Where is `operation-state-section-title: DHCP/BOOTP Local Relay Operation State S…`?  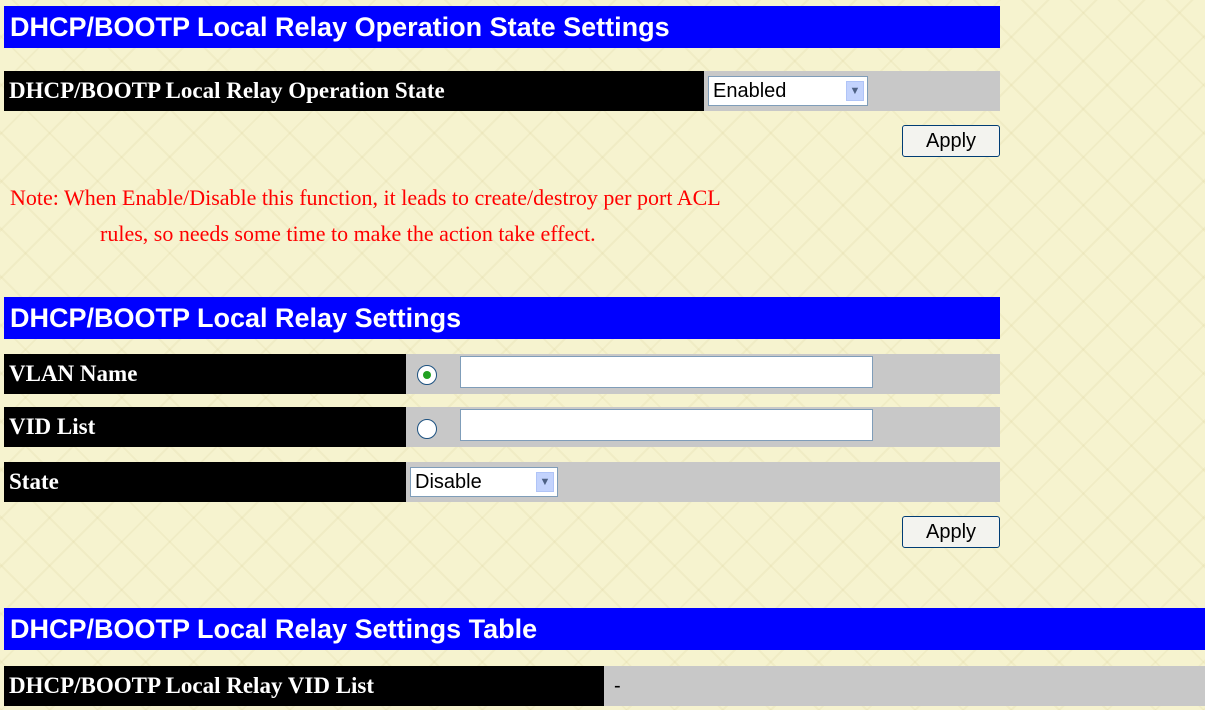
operation-state-section-title: DHCP/BOOTP Local Relay Operation State S… is located at coordinates (502, 27).